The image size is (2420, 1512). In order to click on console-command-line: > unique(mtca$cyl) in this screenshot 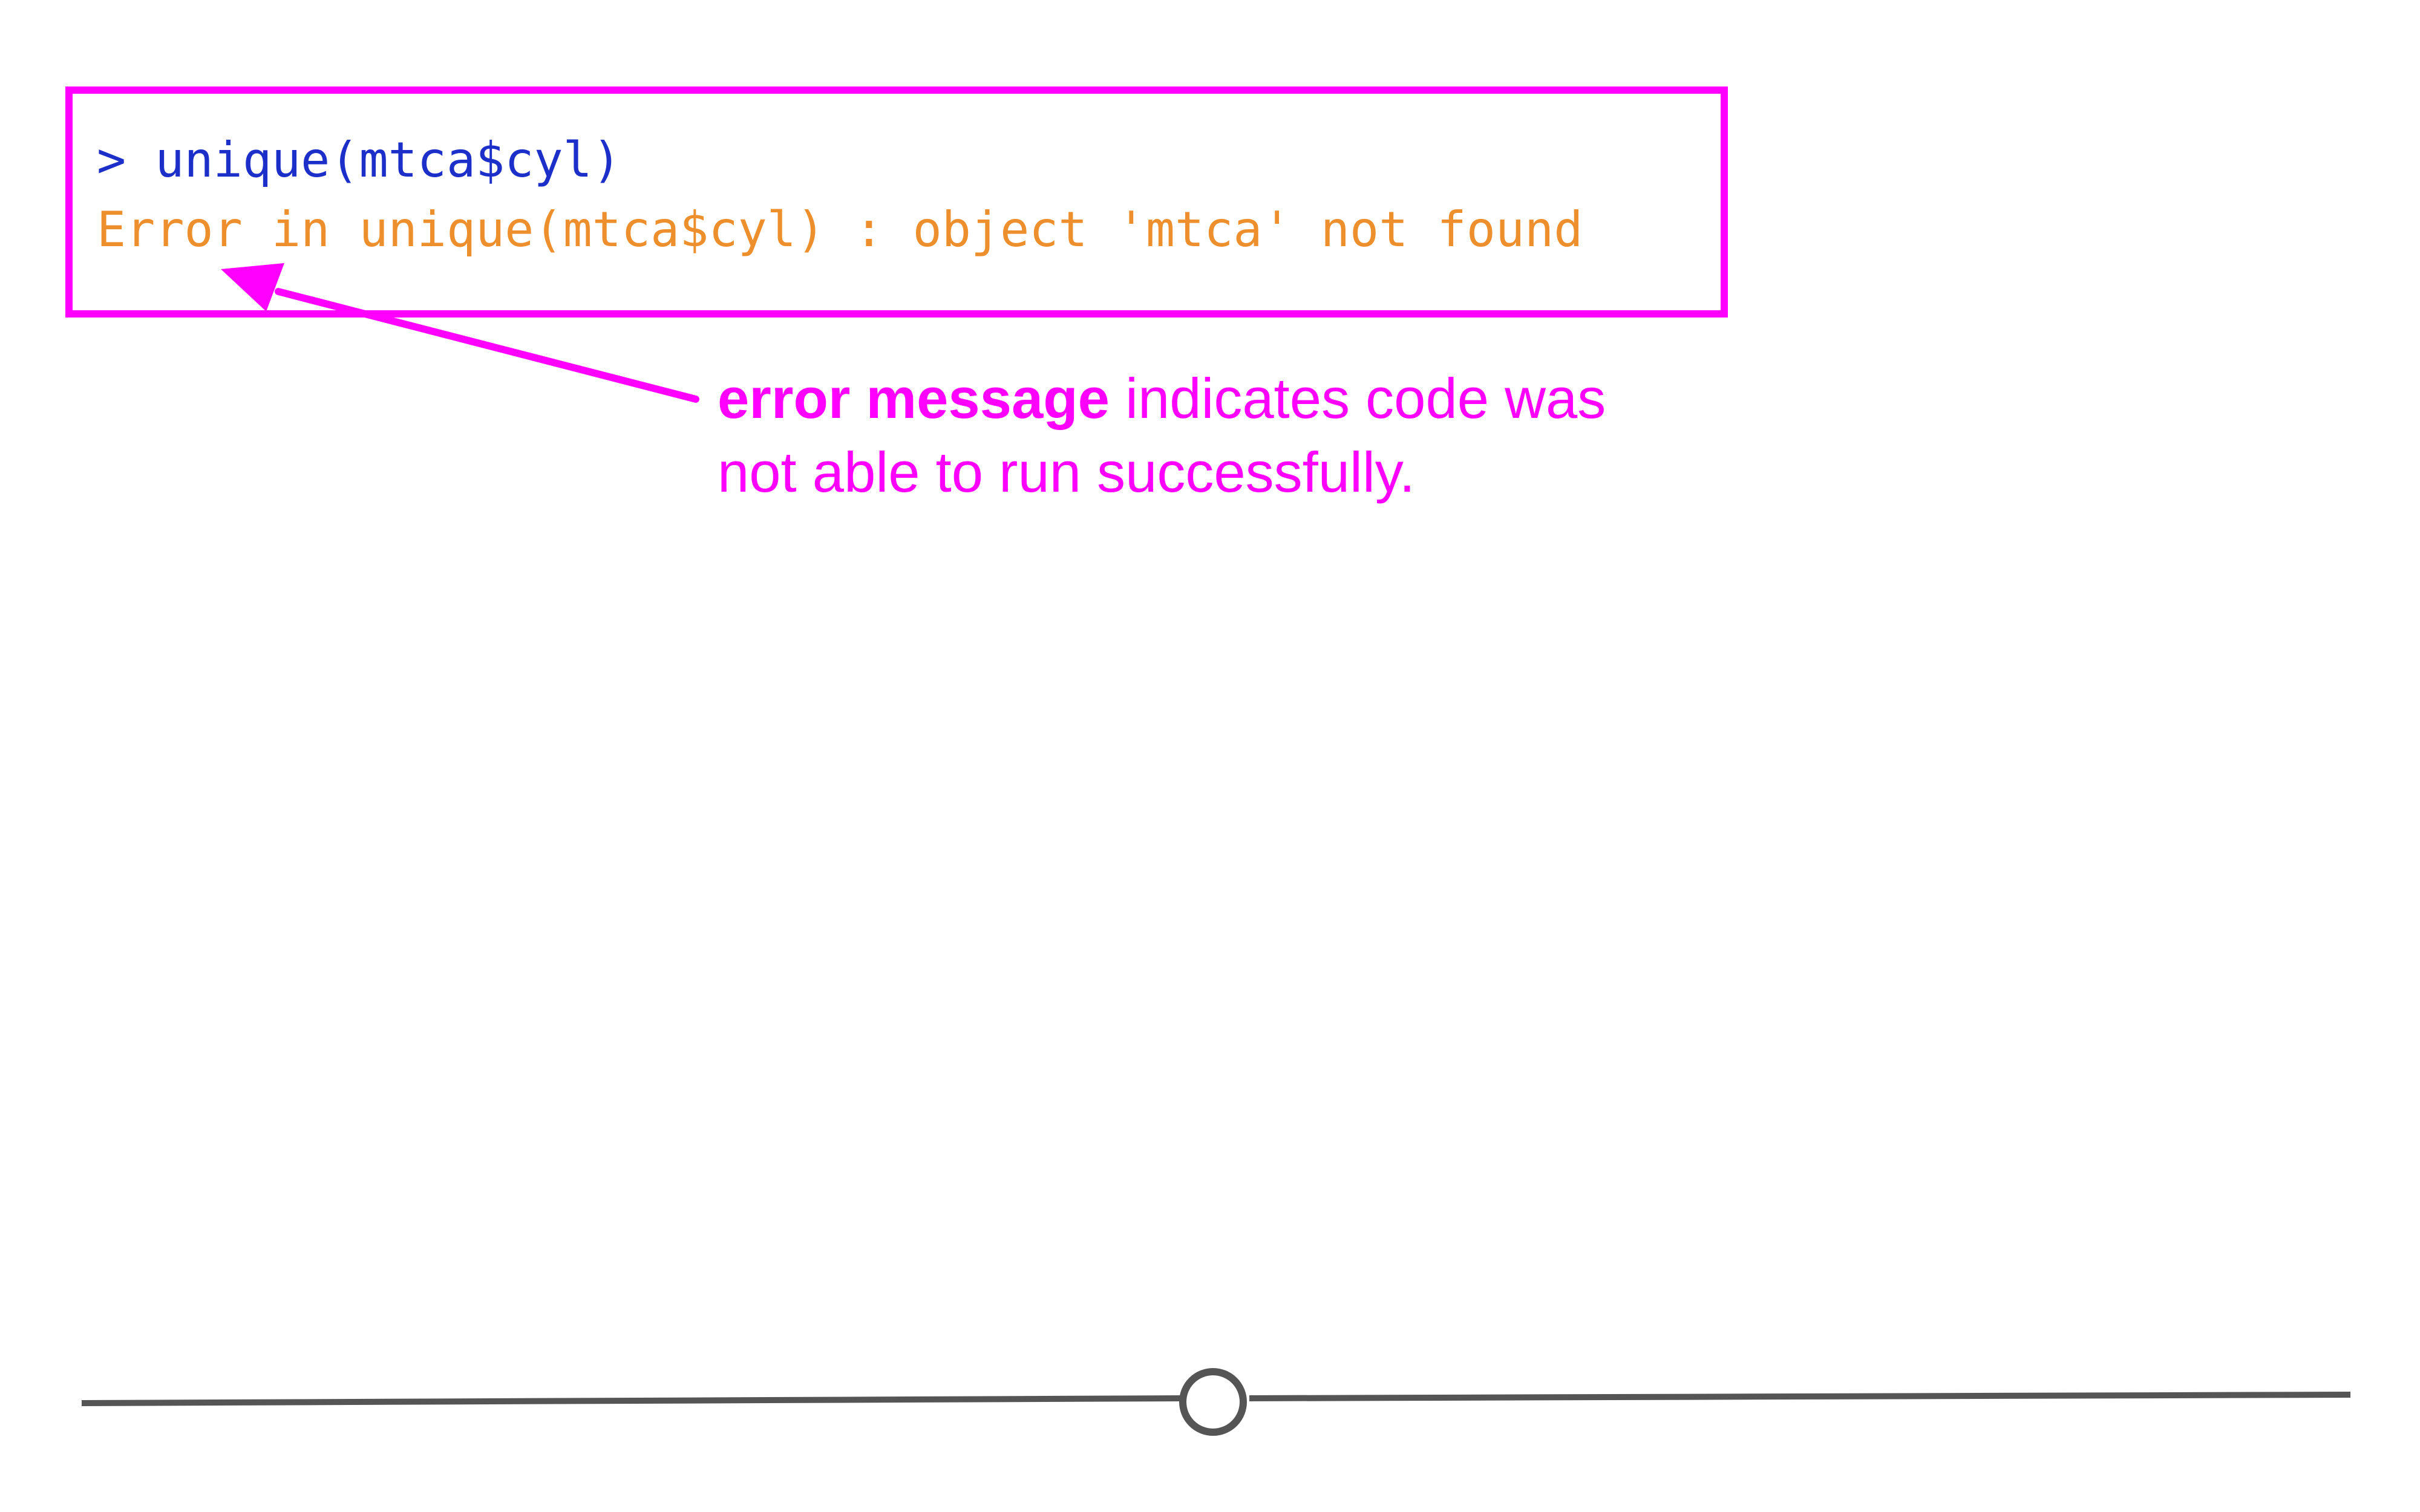, I will do `click(359, 160)`.